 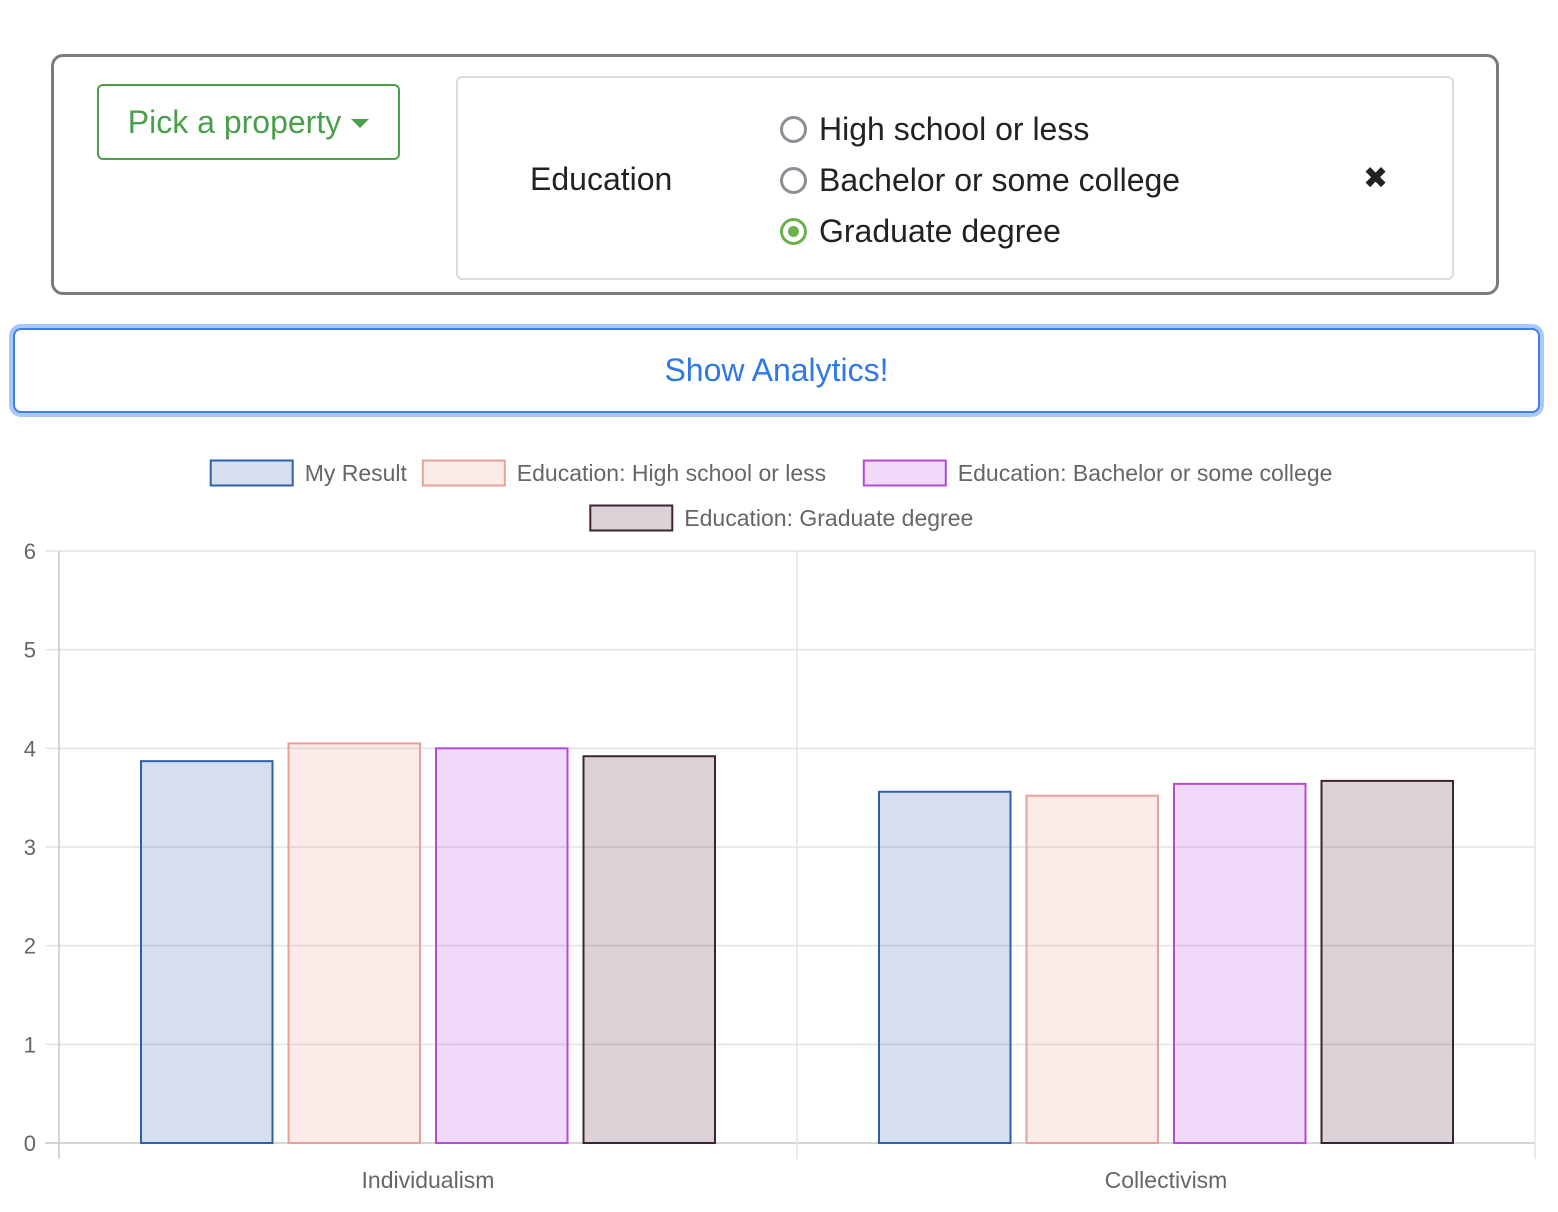 I want to click on radio-graduate, so click(x=793, y=231).